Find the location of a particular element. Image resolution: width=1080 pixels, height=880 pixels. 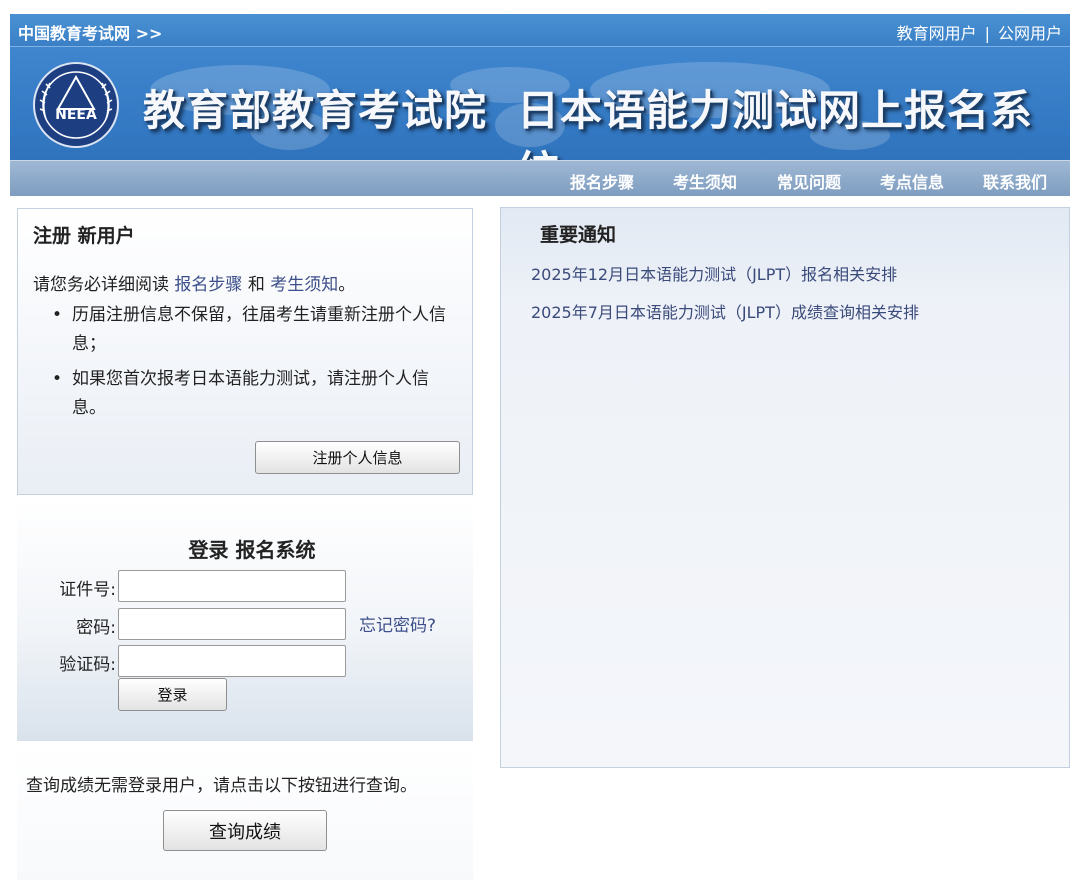

id-number-input is located at coordinates (232, 586).